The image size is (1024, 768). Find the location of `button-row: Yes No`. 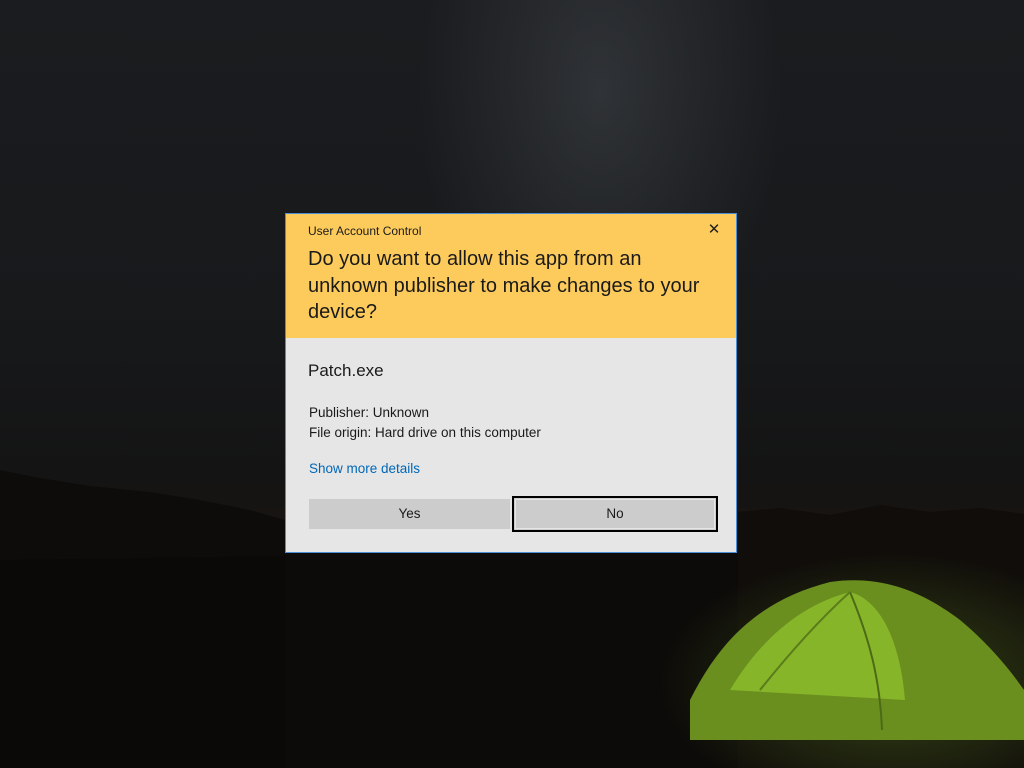

button-row: Yes No is located at coordinates (513, 514).